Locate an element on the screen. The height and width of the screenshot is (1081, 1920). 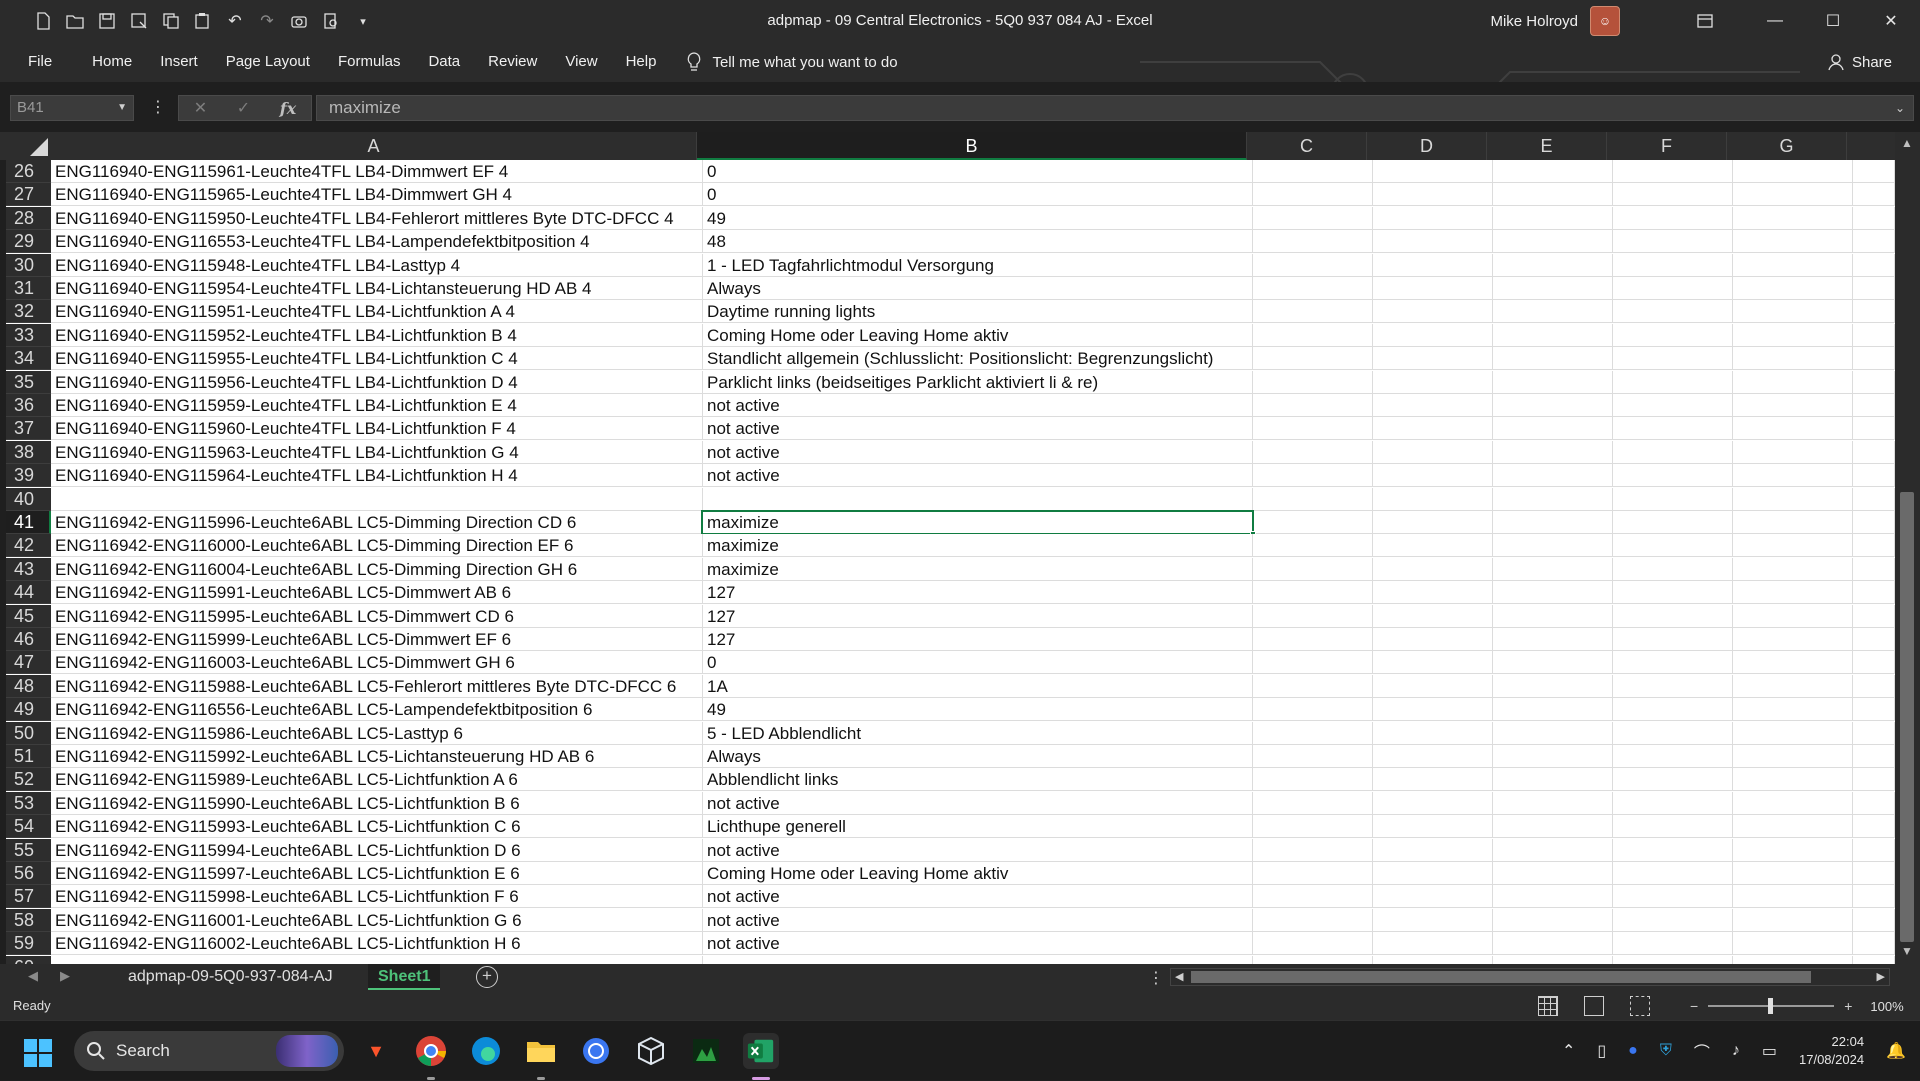
save-icon is located at coordinates (107, 21).